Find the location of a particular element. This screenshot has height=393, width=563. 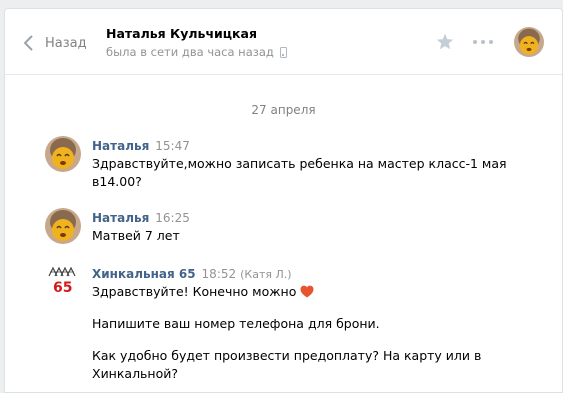

logo-mark-icon is located at coordinates (62, 271).